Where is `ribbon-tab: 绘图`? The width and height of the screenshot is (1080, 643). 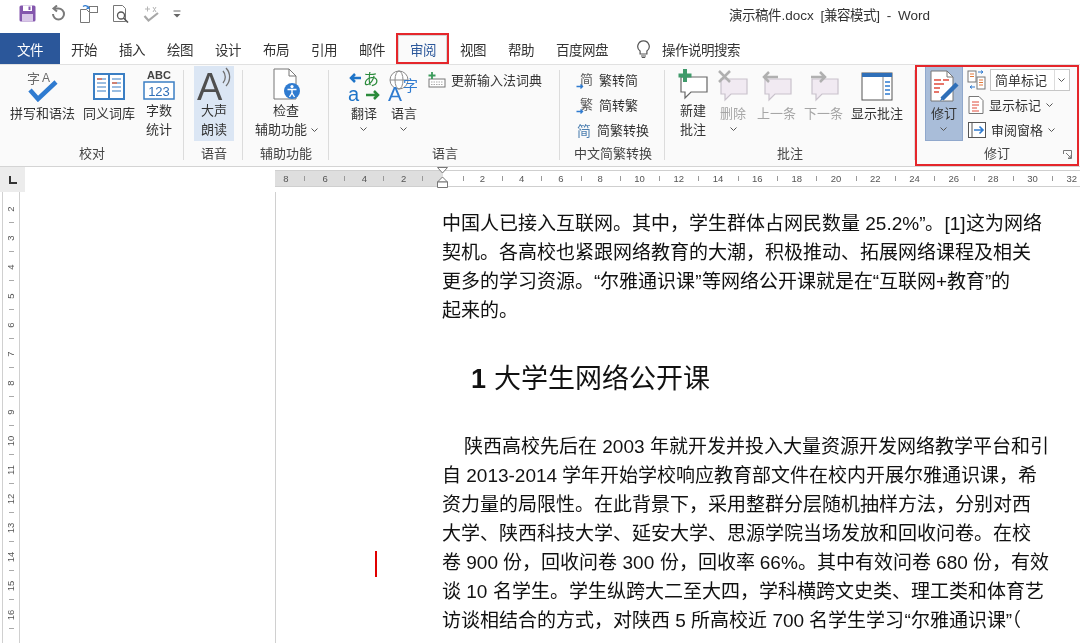
ribbon-tab: 绘图 is located at coordinates (180, 48).